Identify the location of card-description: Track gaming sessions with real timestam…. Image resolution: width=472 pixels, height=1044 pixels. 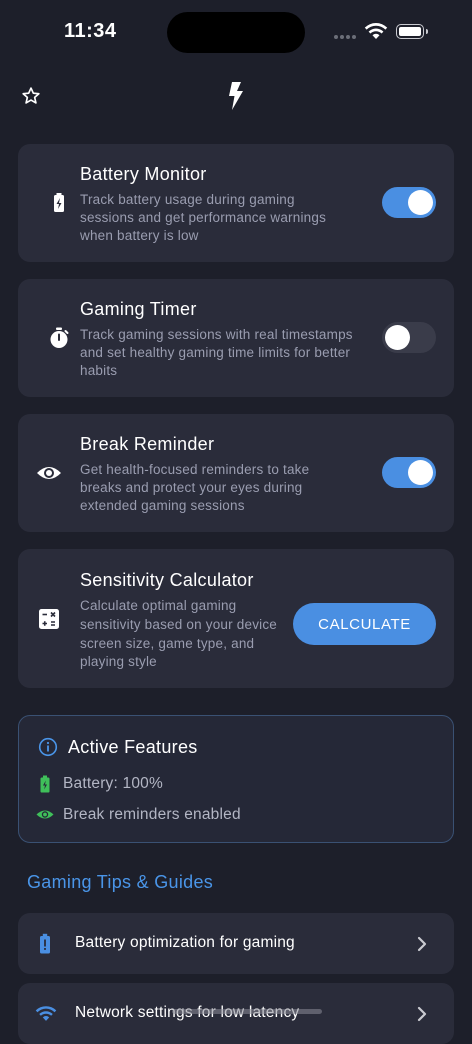
(216, 352).